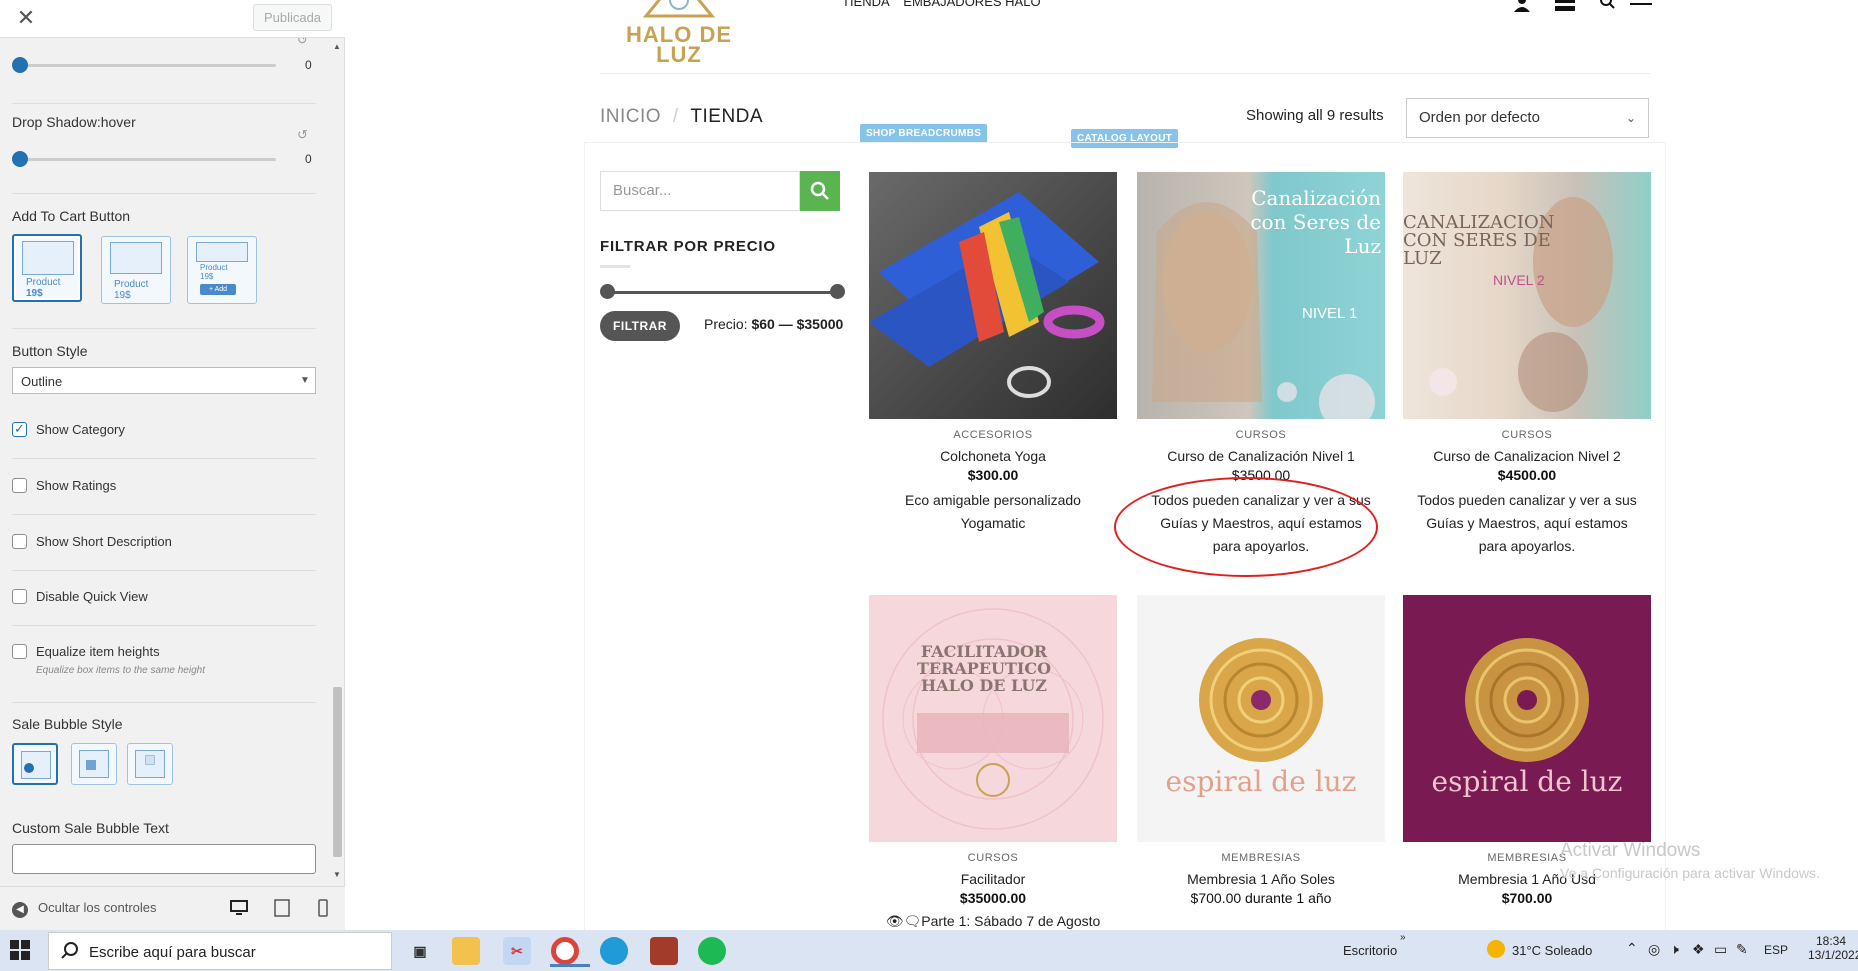 The width and height of the screenshot is (1858, 971). What do you see at coordinates (337, 874) in the screenshot?
I see `scroll-down-icon: ▼` at bounding box center [337, 874].